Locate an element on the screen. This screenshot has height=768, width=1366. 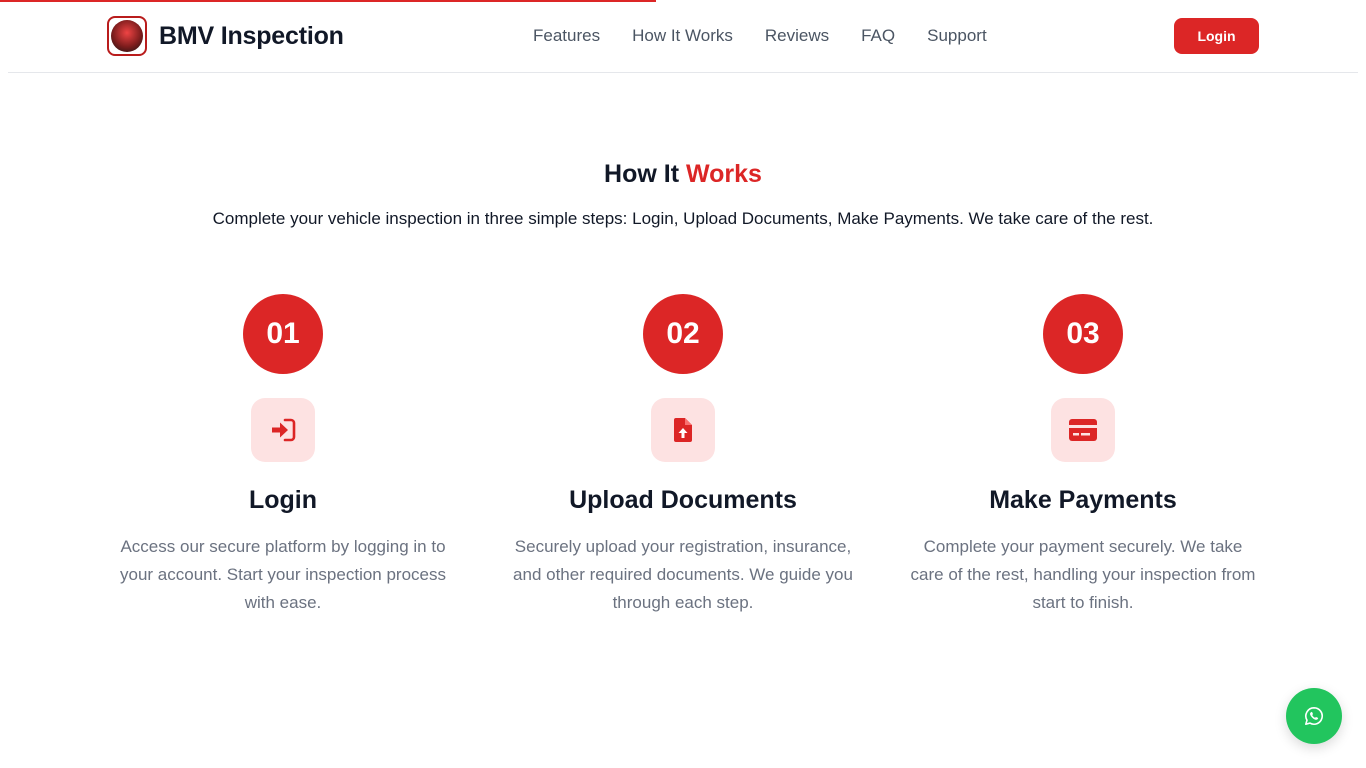
nav-reviews: Reviews is located at coordinates (797, 36).